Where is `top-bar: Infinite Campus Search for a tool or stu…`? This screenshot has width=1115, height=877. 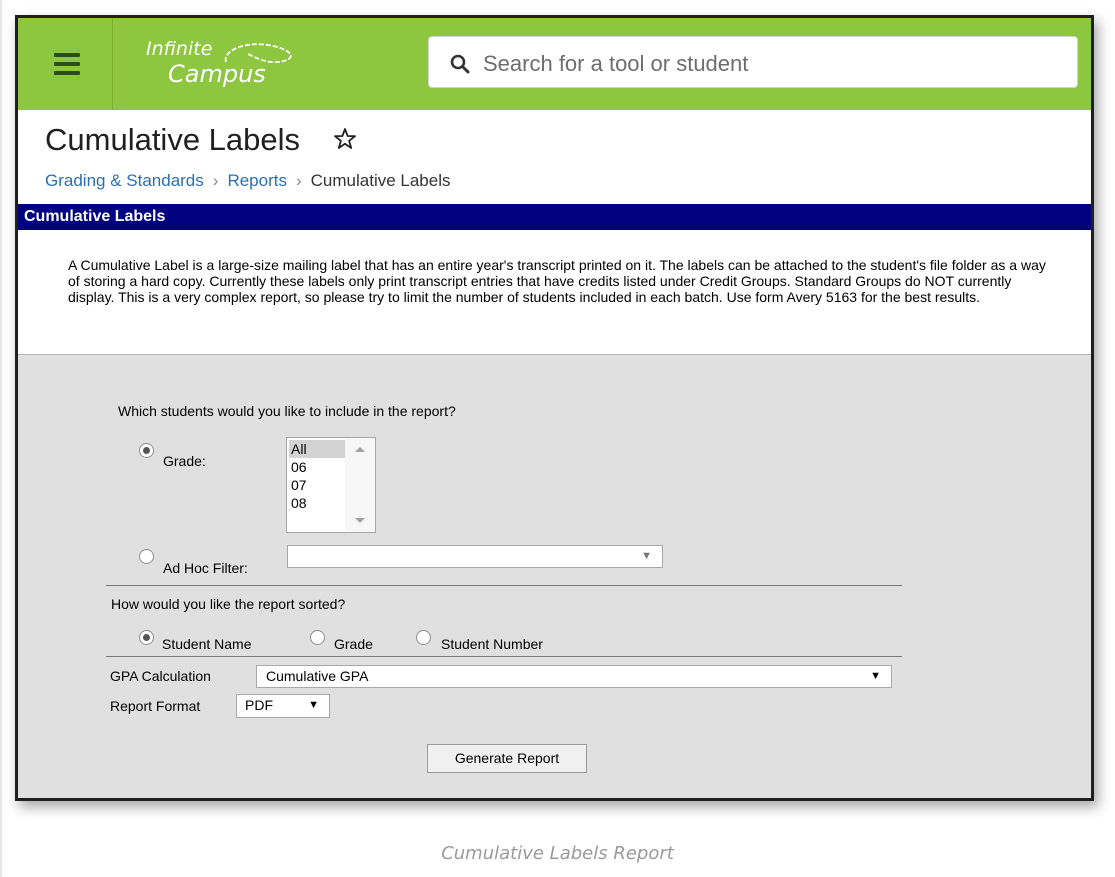
top-bar: Infinite Campus Search for a tool or stu… is located at coordinates (554, 64).